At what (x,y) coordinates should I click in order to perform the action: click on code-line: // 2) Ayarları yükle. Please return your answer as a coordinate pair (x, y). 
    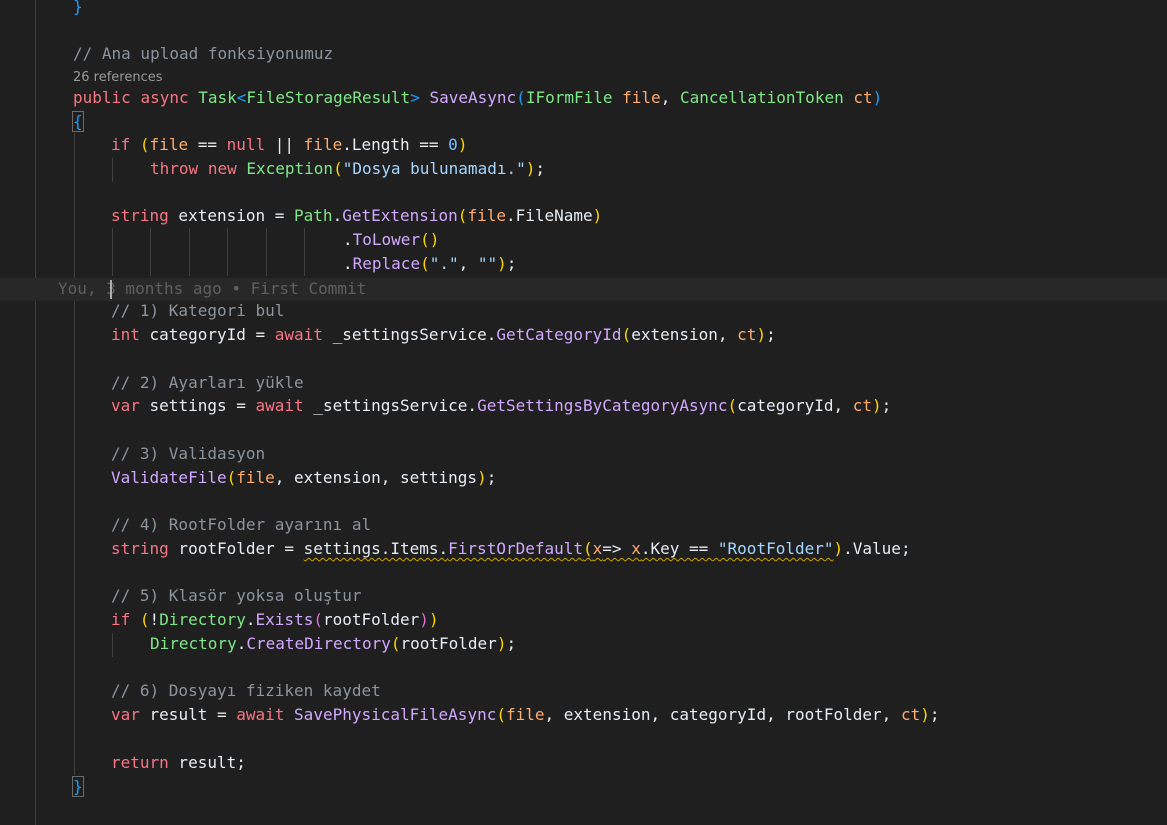
    Looking at the image, I should click on (207, 383).